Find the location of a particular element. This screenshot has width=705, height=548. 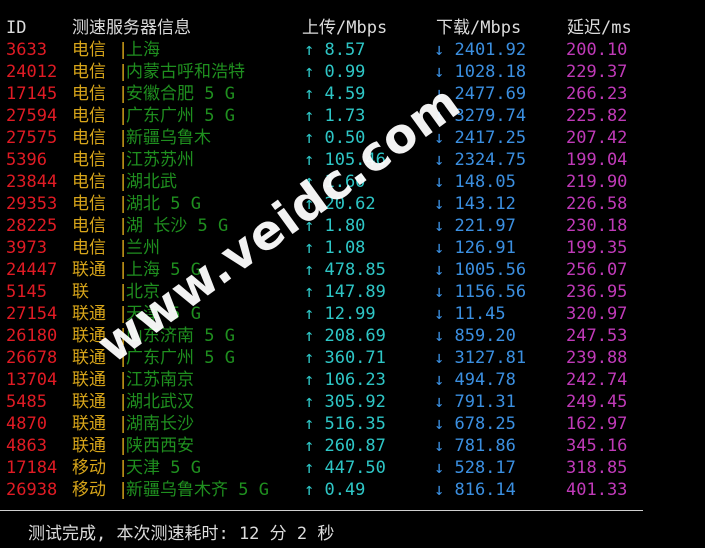

download-value: ↓ 494.78 is located at coordinates (475, 380).